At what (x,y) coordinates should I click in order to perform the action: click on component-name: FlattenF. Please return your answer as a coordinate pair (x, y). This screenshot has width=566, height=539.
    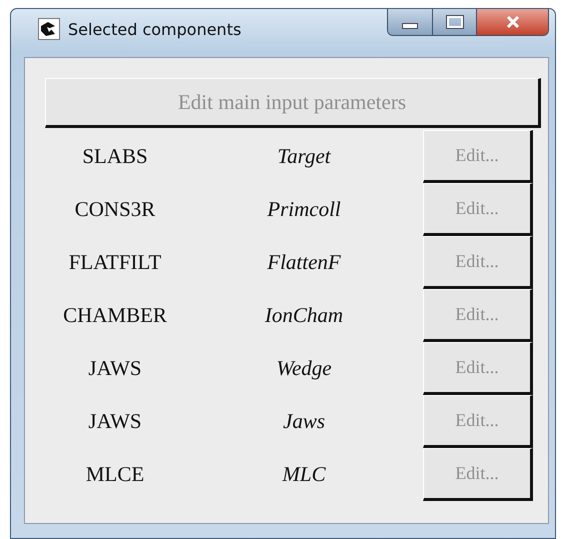
    Looking at the image, I should click on (304, 262).